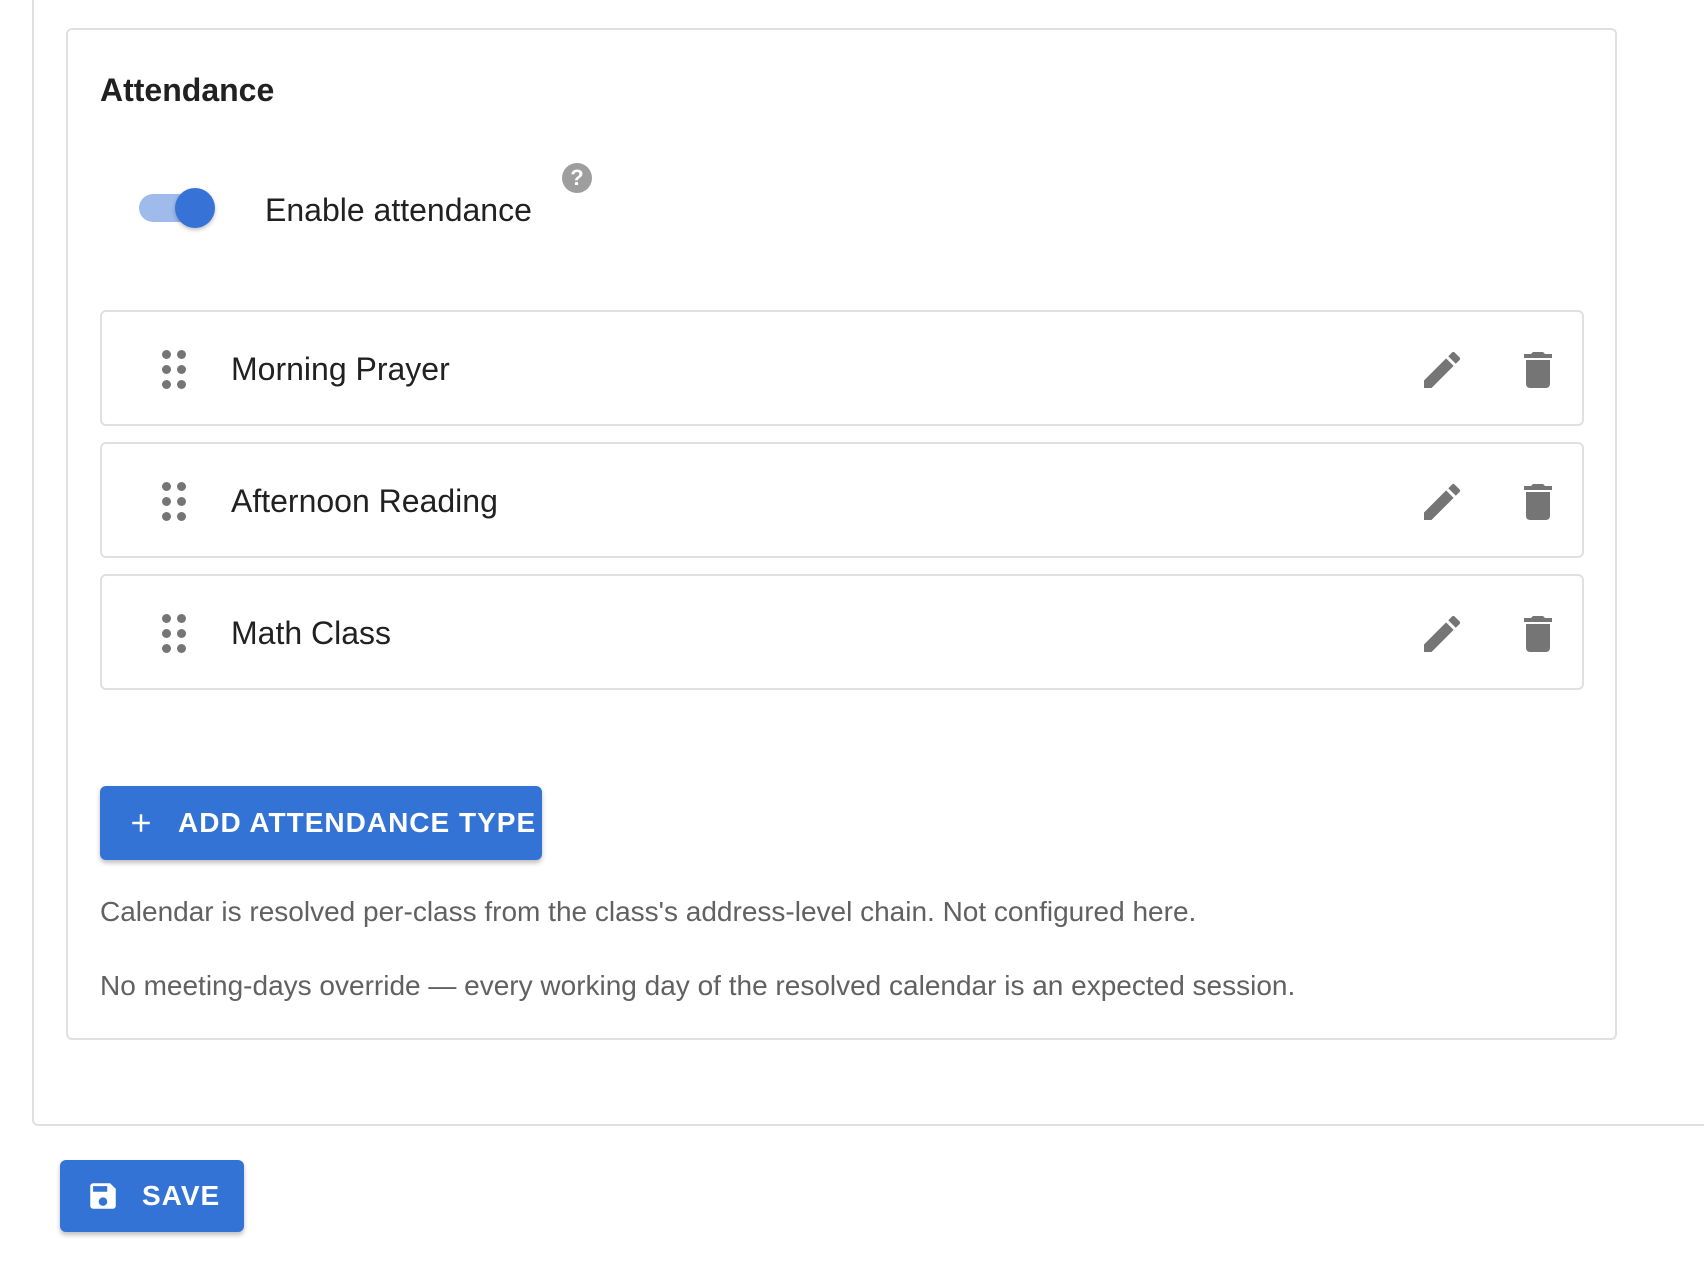 The height and width of the screenshot is (1262, 1704). I want to click on enable-attendance-label: Enable attendance, so click(398, 210).